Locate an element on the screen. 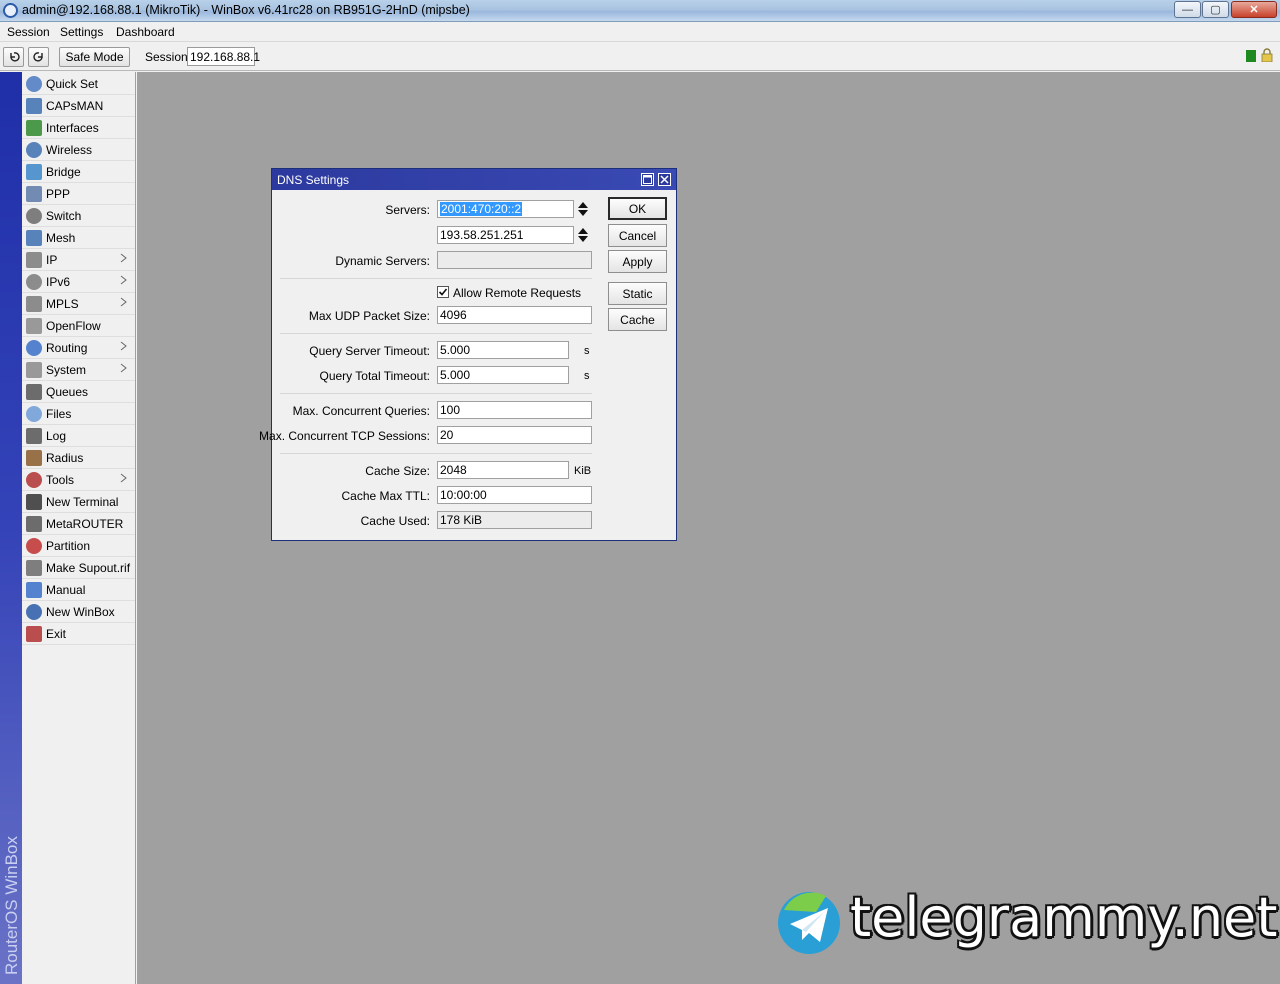 The height and width of the screenshot is (984, 1280). sidebar-item-interfaces: Interfaces is located at coordinates (78, 128).